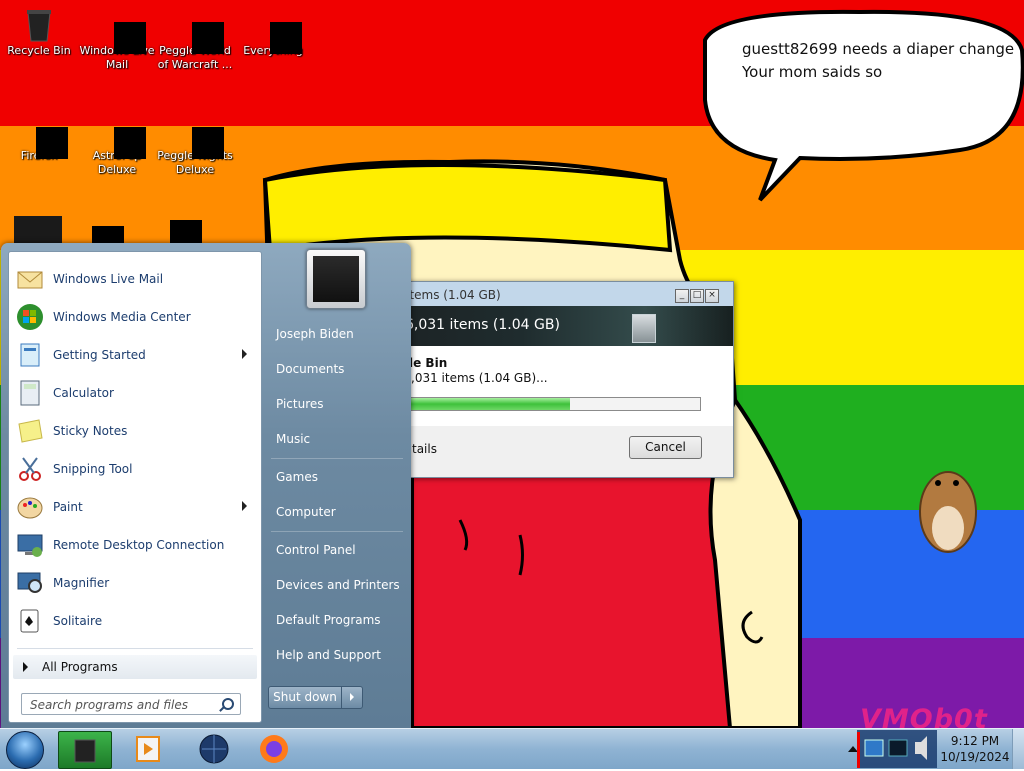 This screenshot has width=1024, height=771. What do you see at coordinates (352, 697) in the screenshot?
I see `shutdown-options-button` at bounding box center [352, 697].